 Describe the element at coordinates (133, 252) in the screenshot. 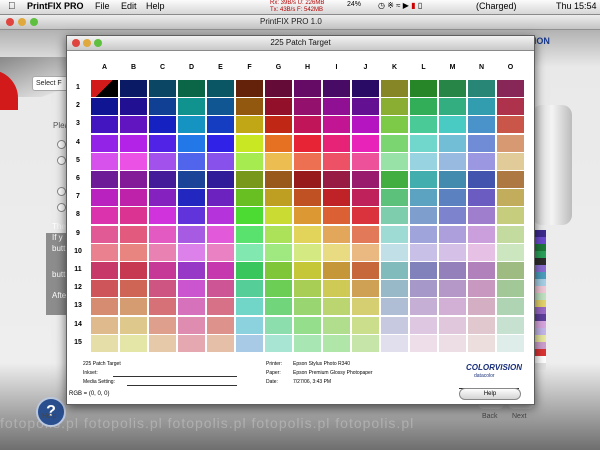

I see `patch-B10` at that location.